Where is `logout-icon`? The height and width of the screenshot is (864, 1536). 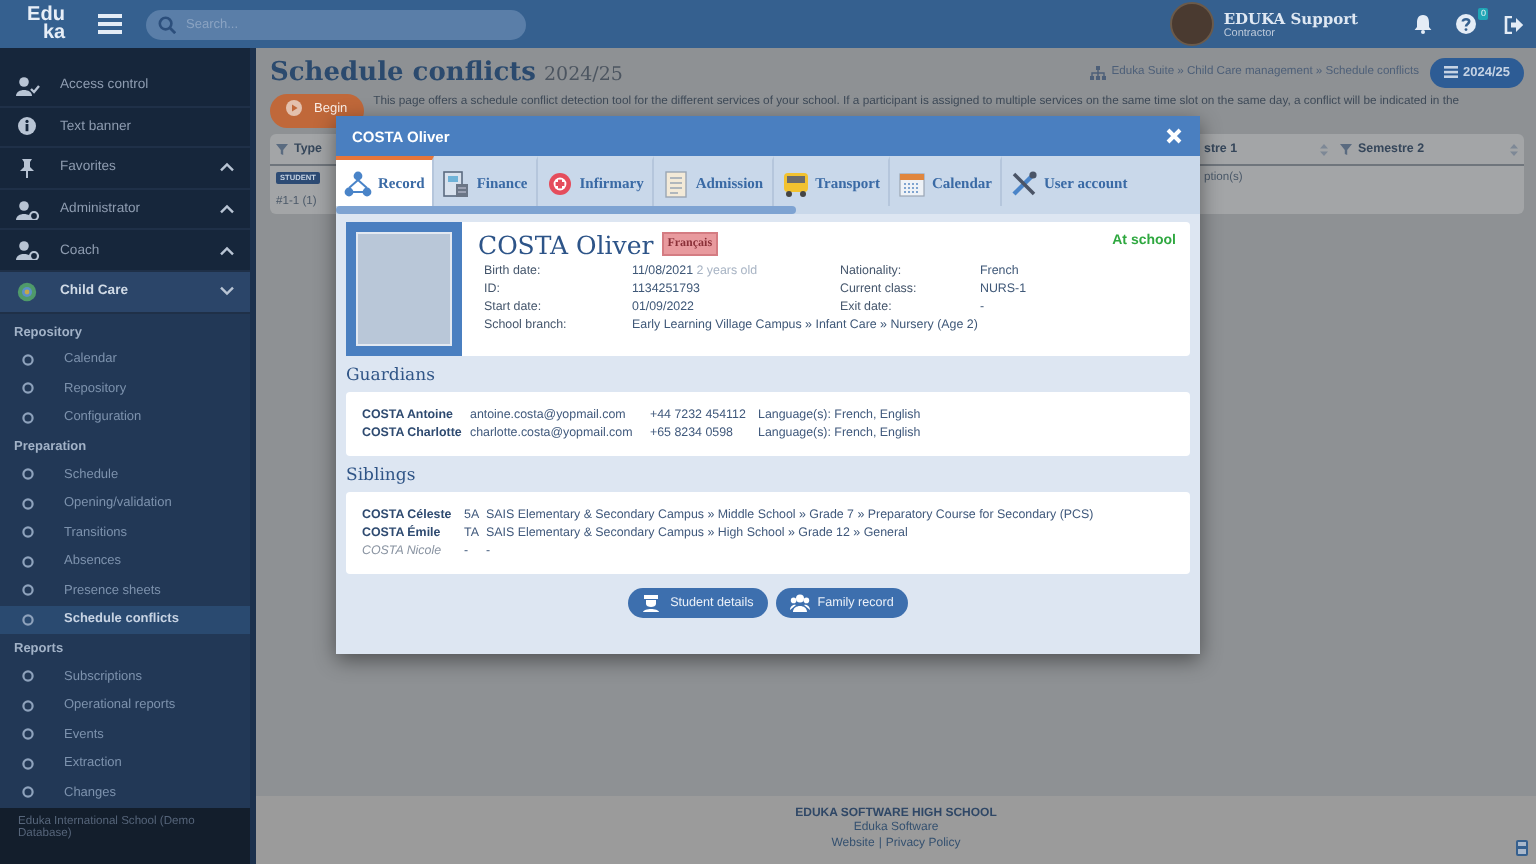
logout-icon is located at coordinates (1514, 24).